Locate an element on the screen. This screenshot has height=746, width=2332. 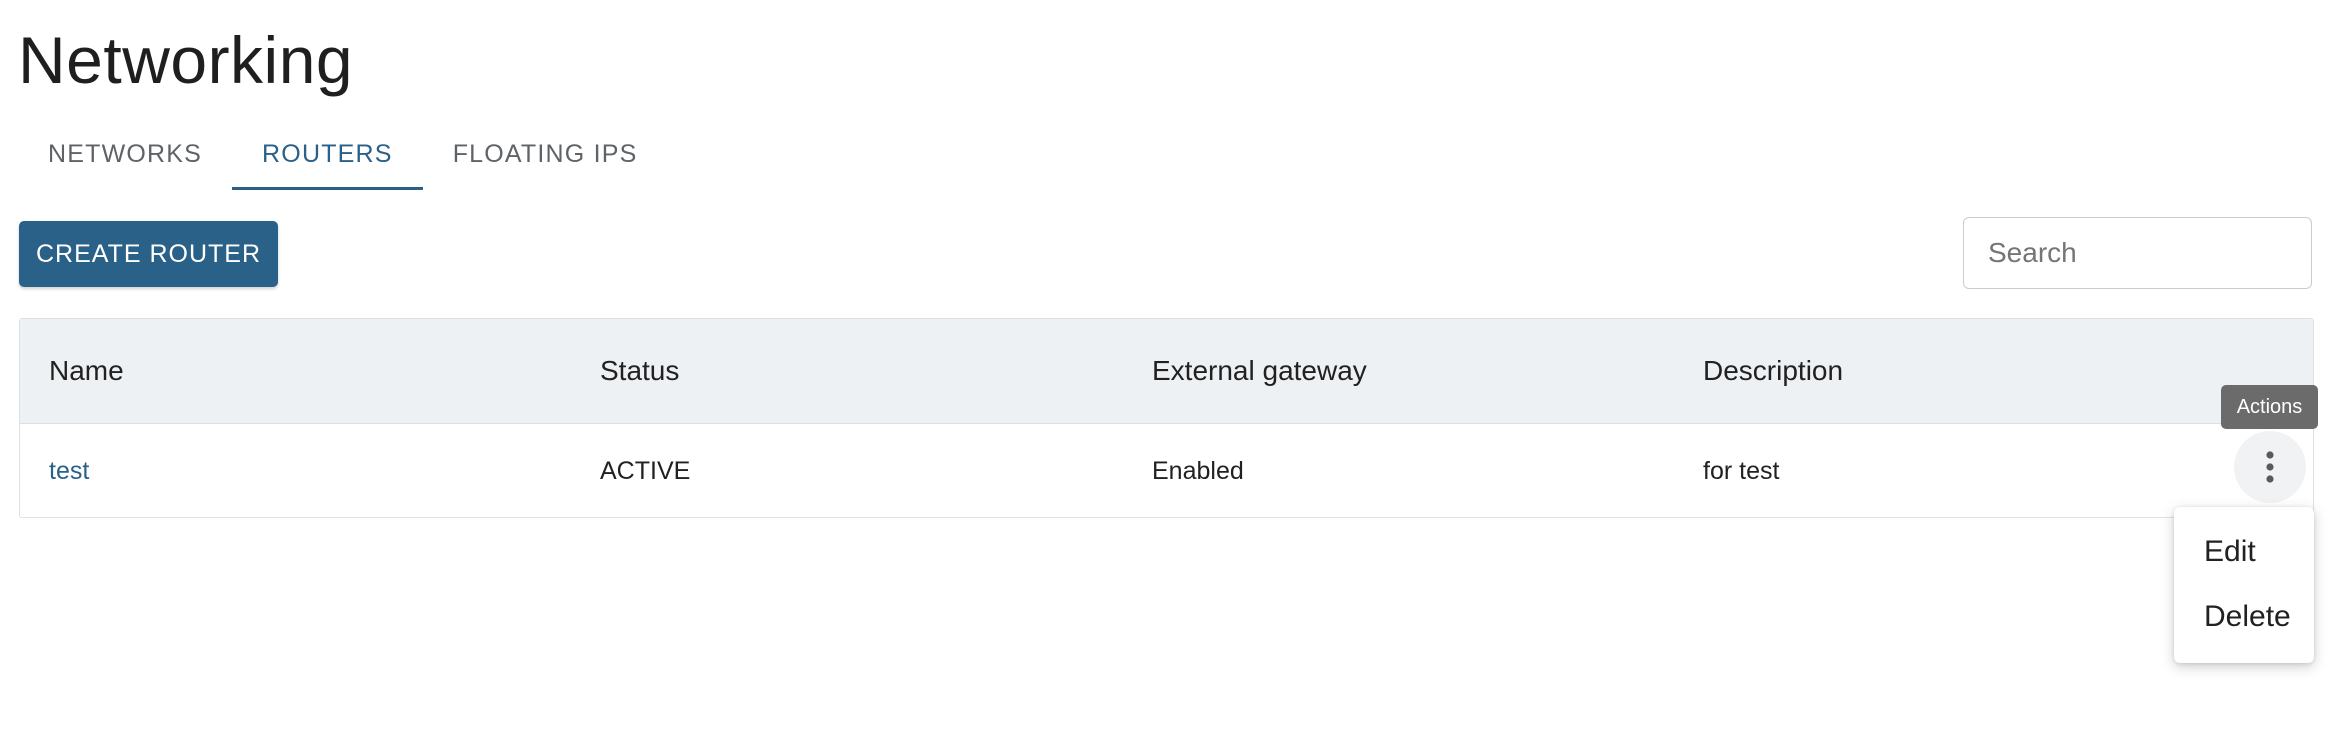
row-actions-button is located at coordinates (2270, 467).